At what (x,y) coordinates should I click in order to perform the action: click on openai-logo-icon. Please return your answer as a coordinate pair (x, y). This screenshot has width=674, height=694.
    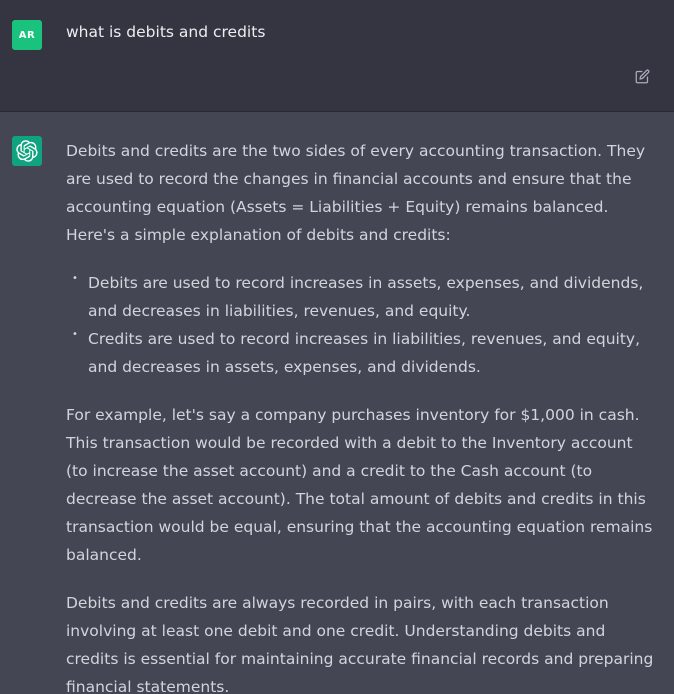
    Looking at the image, I should click on (27, 151).